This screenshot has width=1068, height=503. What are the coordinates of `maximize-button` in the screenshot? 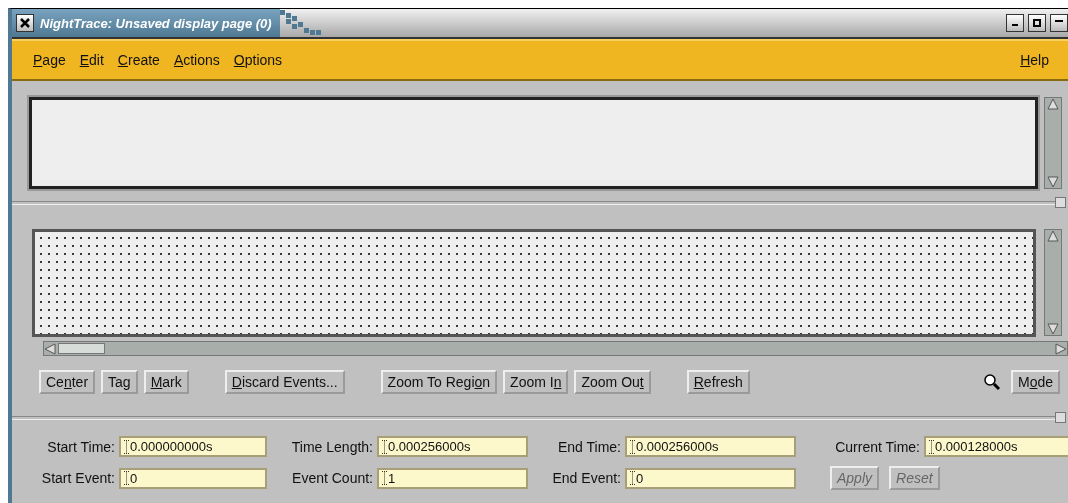 It's located at (1037, 23).